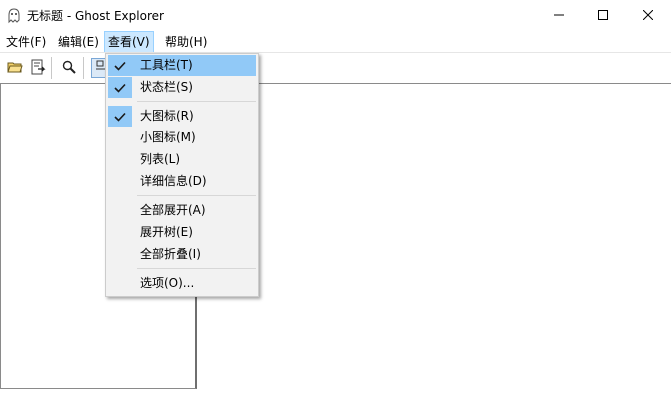 This screenshot has width=671, height=404. I want to click on window-title: 无标题 - Ghost Explorer, so click(95, 16).